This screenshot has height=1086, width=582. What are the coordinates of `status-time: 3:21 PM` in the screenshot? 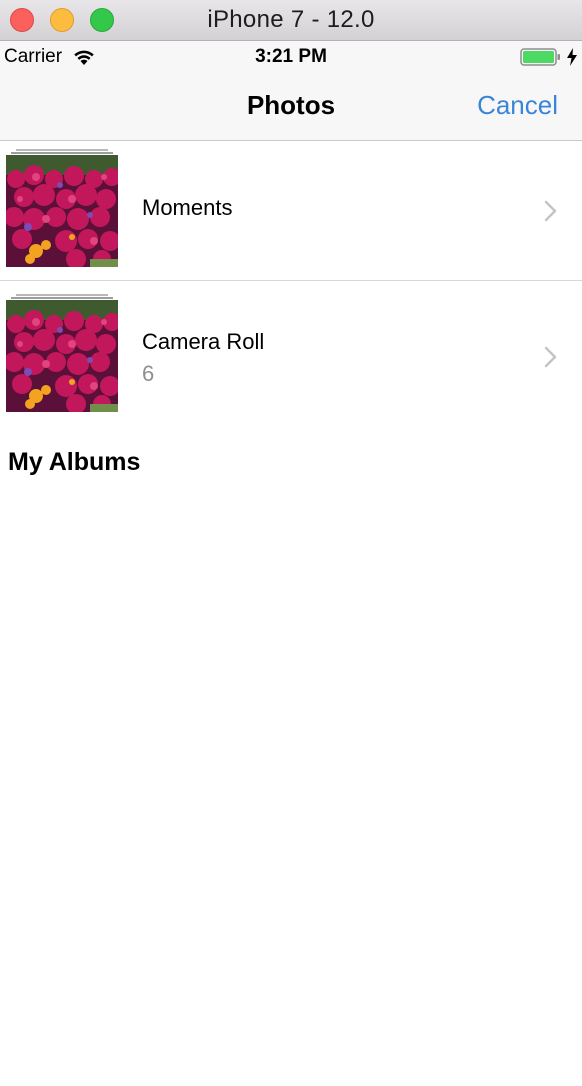 It's located at (291, 56).